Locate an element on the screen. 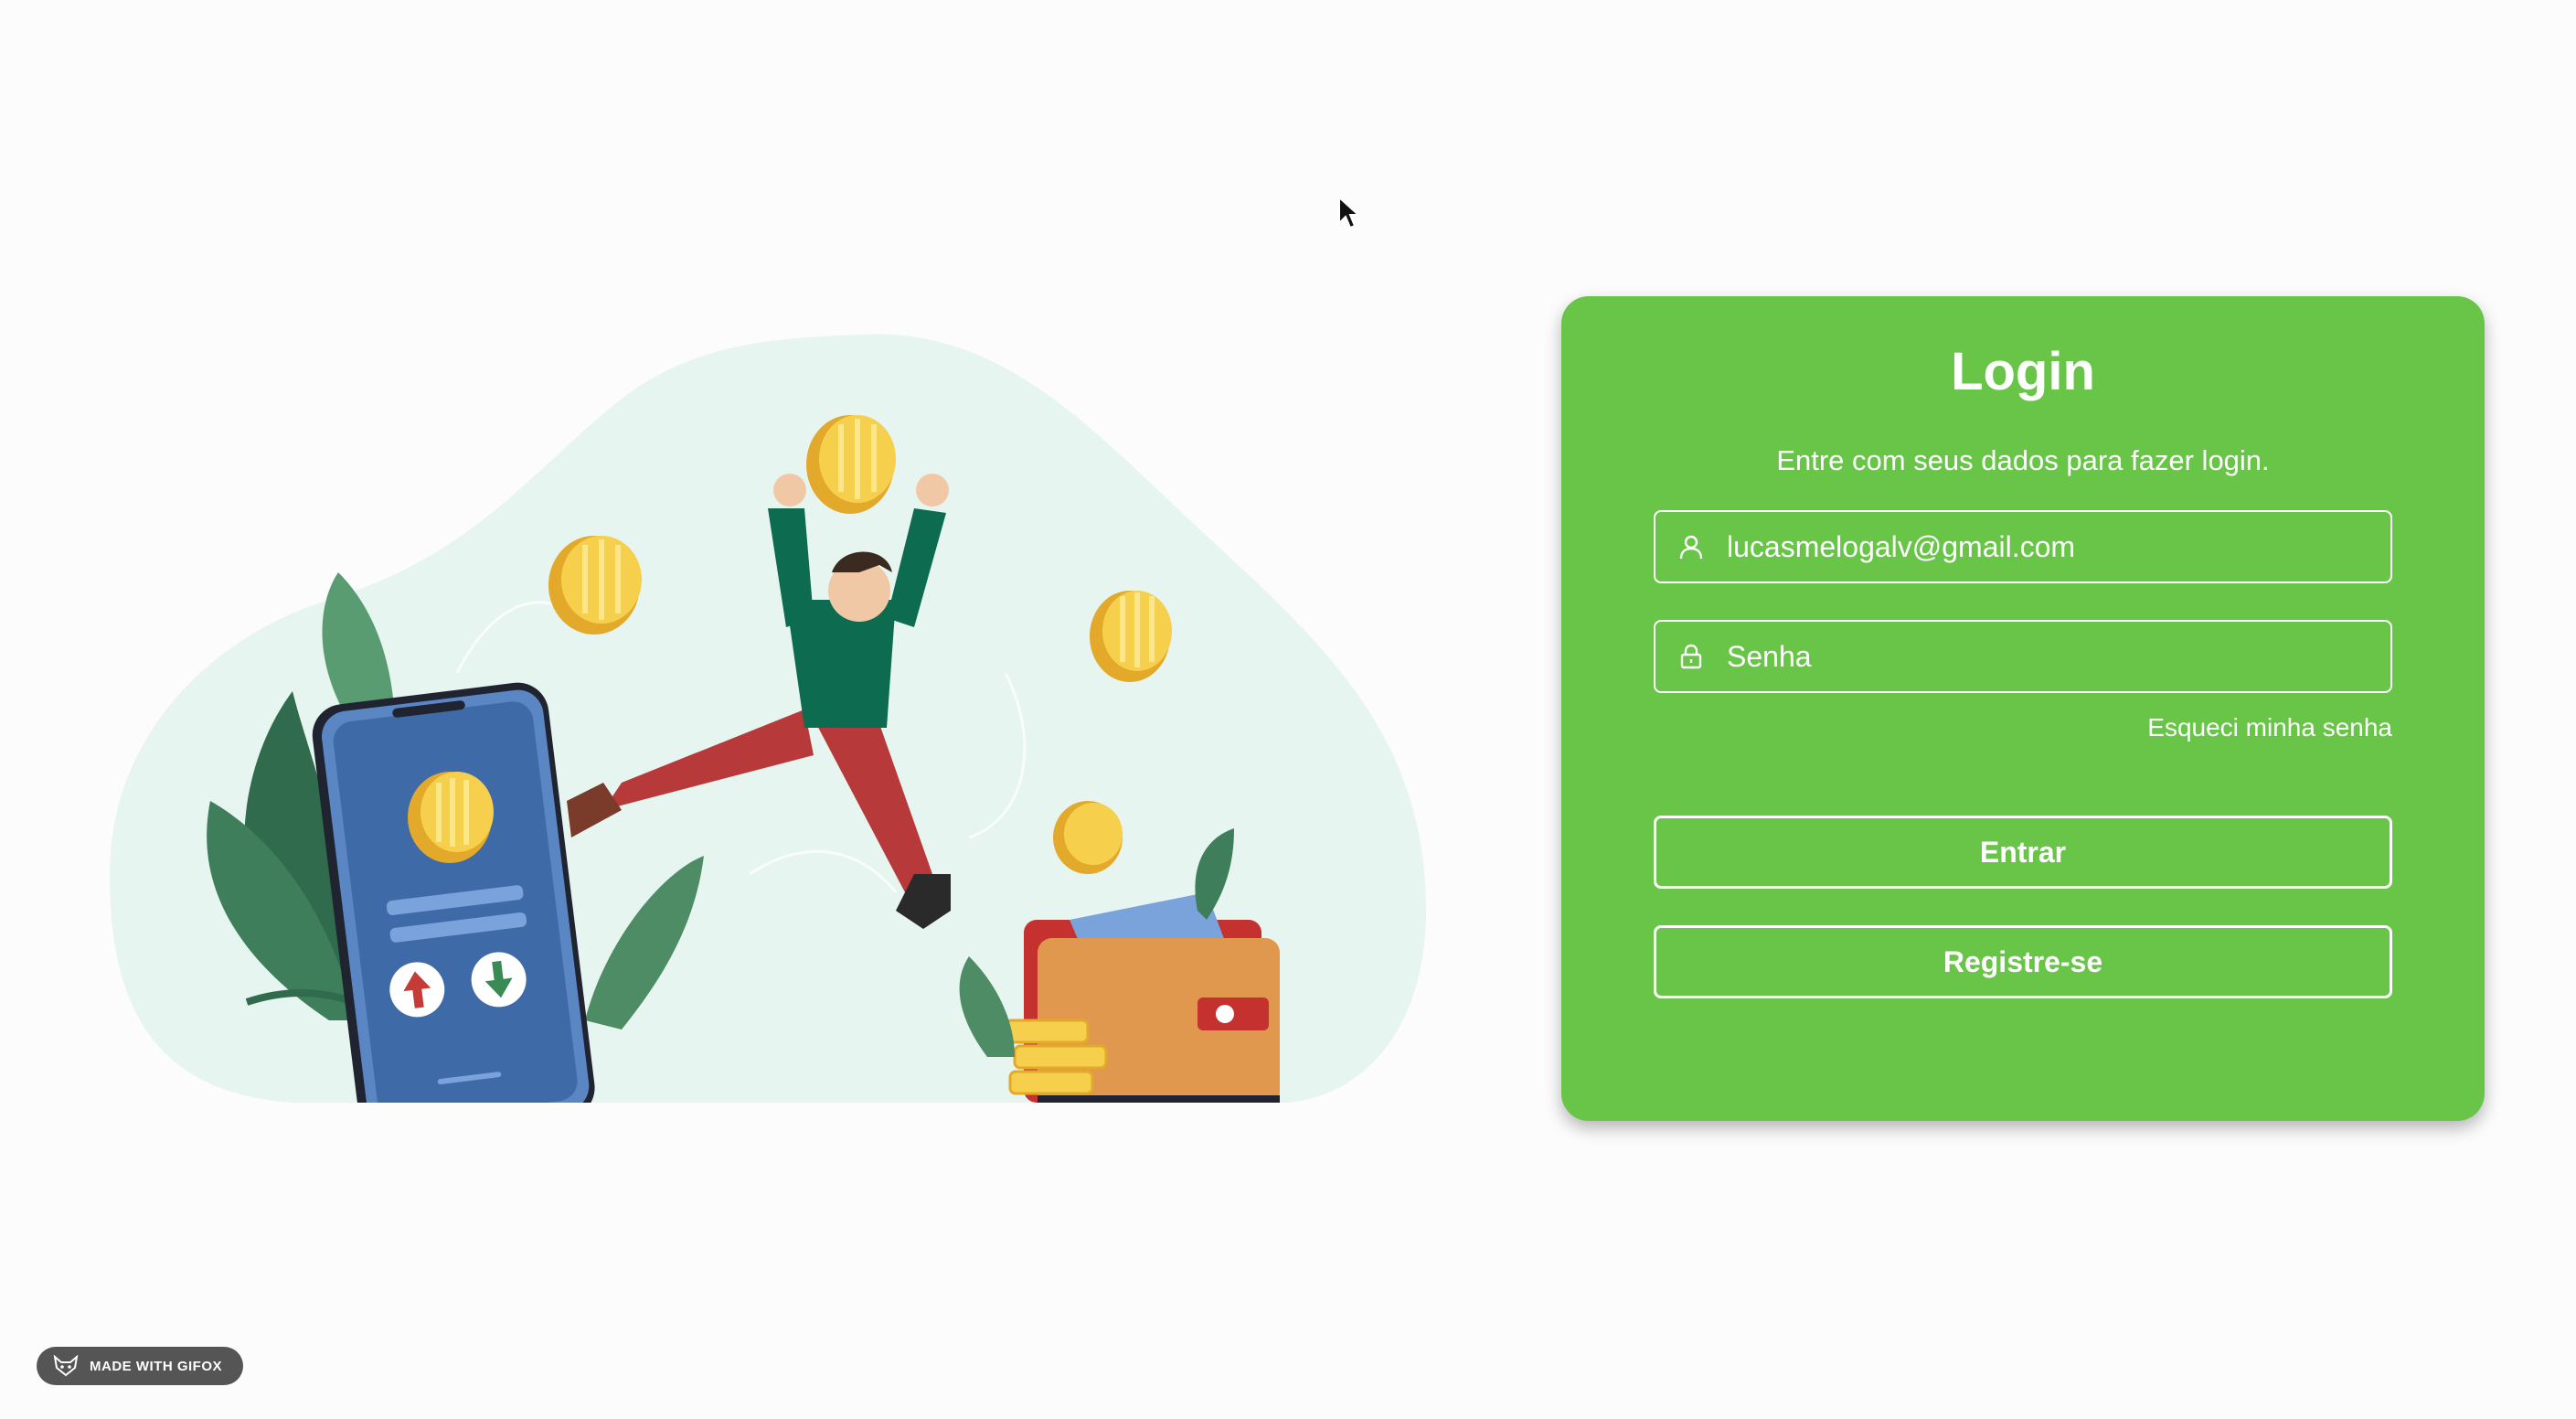  password-field is located at coordinates (2023, 656).